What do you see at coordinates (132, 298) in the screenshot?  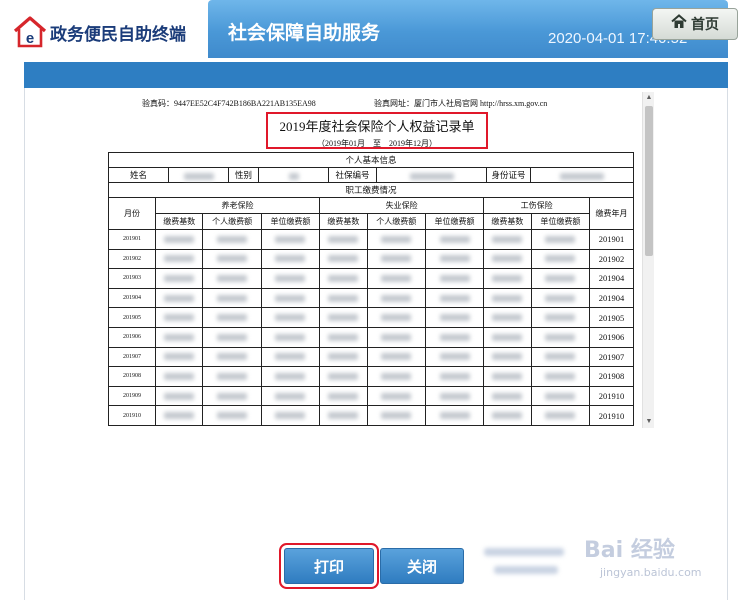 I see `row-month: 201904` at bounding box center [132, 298].